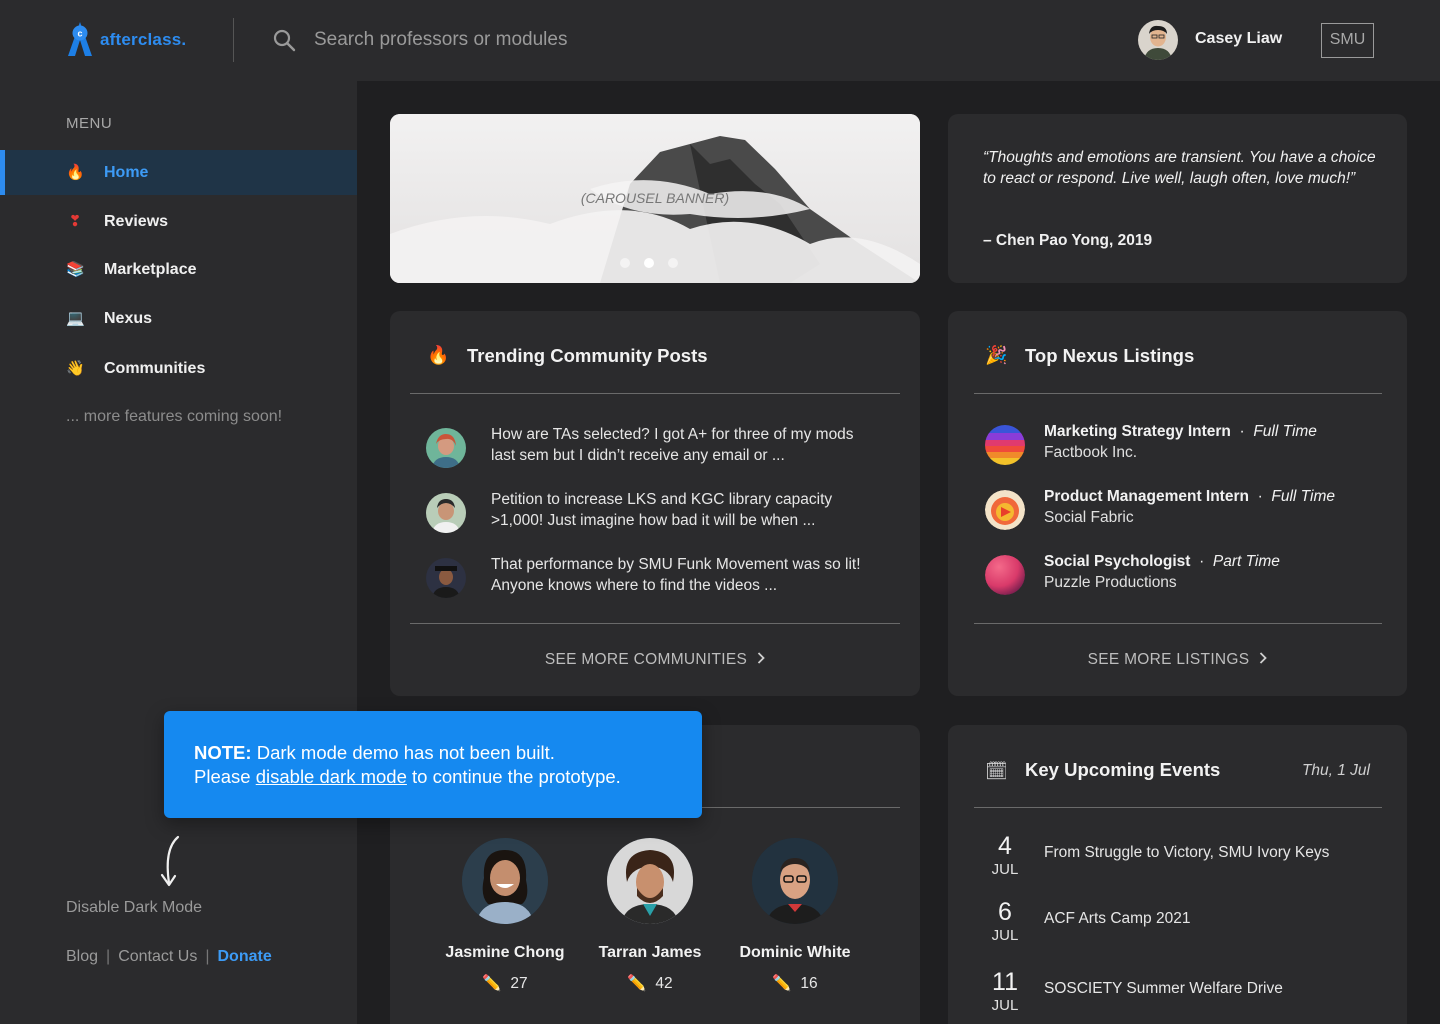 Image resolution: width=1440 pixels, height=1024 pixels. I want to click on see-more-communities-button: SEE MORE COMMUNITIES, so click(655, 660).